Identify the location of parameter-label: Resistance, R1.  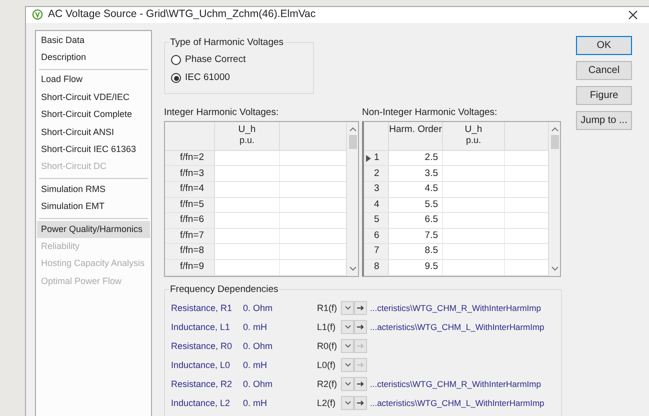
(202, 308).